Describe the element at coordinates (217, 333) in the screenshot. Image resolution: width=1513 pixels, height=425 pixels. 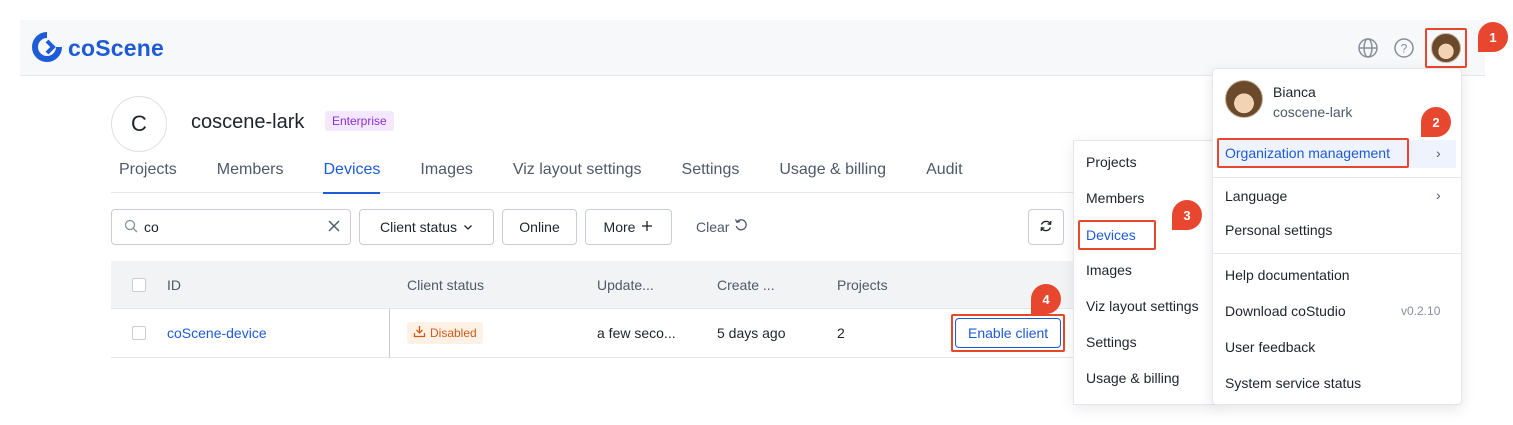
I see `device-id-link: coScene-device` at that location.